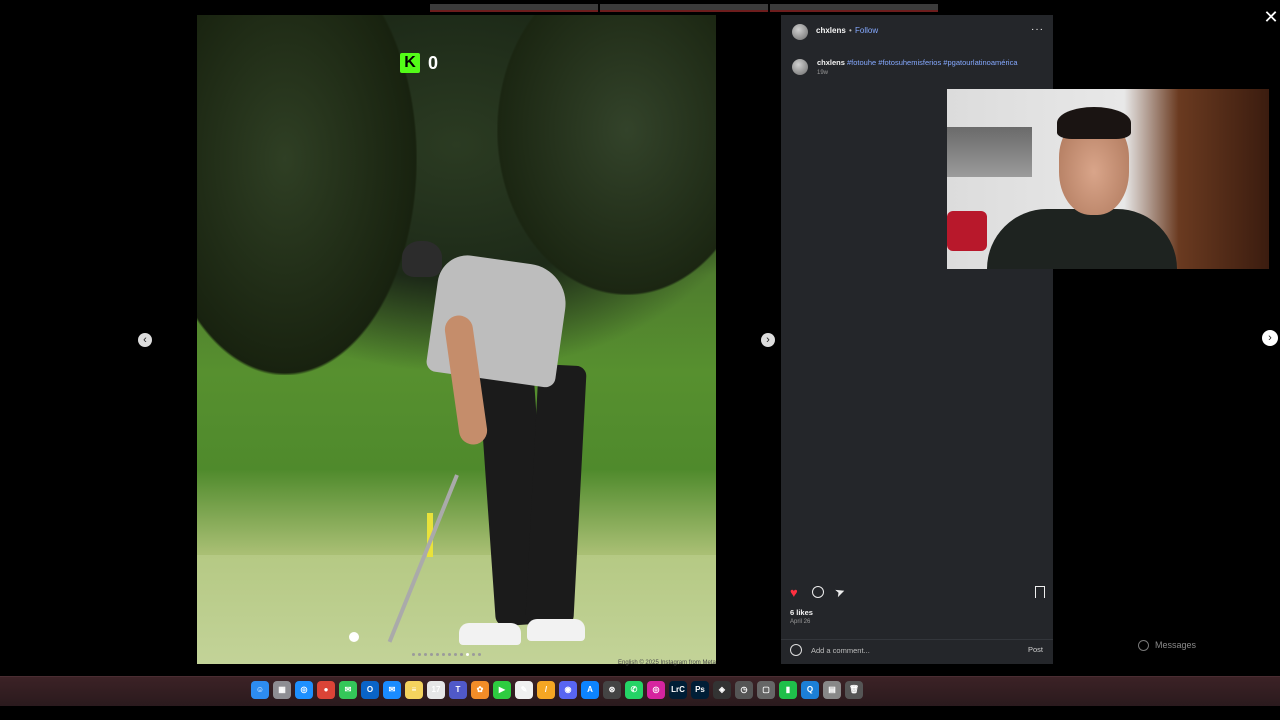  What do you see at coordinates (354, 637) in the screenshot?
I see `golf-ball` at bounding box center [354, 637].